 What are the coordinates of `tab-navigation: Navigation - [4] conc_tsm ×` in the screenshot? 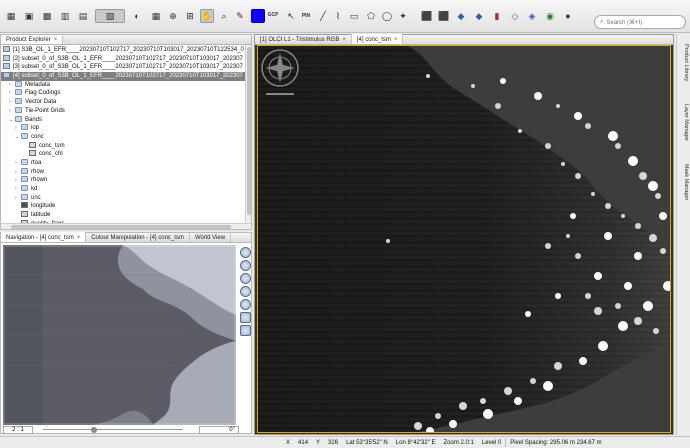 It's located at (44, 237).